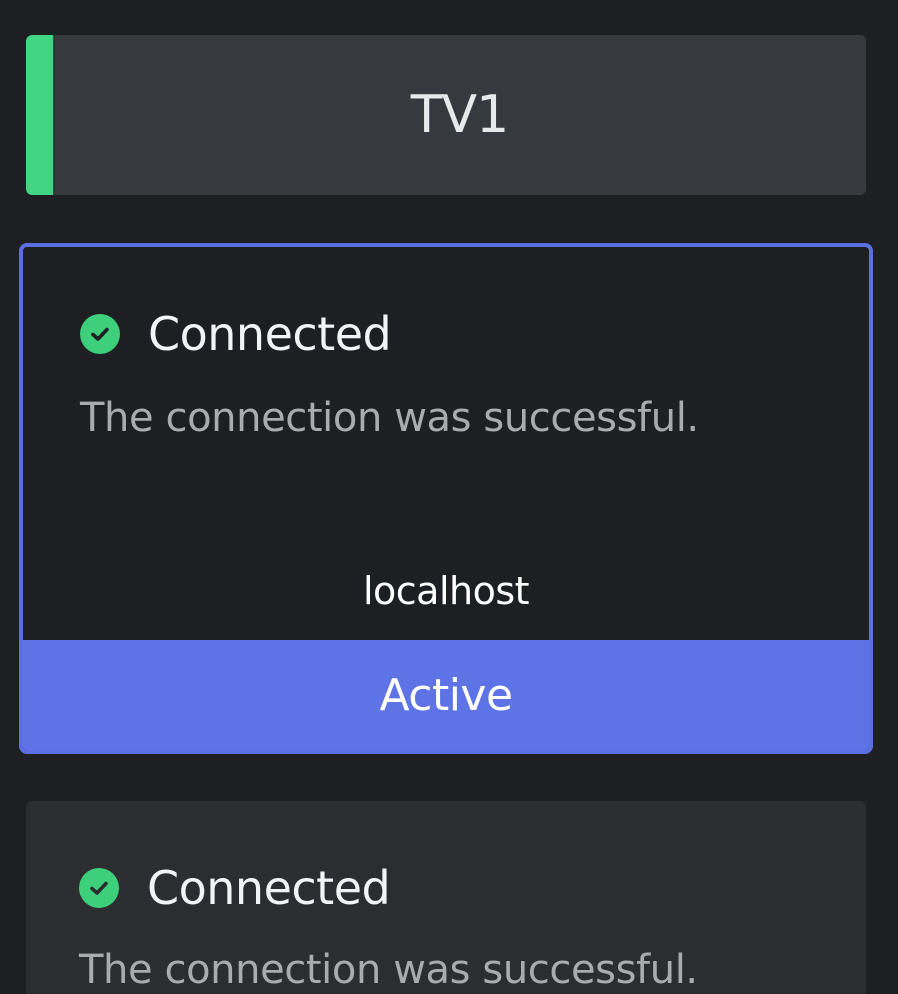 The height and width of the screenshot is (994, 898). Describe the element at coordinates (459, 115) in the screenshot. I see `group-title: TV1` at that location.